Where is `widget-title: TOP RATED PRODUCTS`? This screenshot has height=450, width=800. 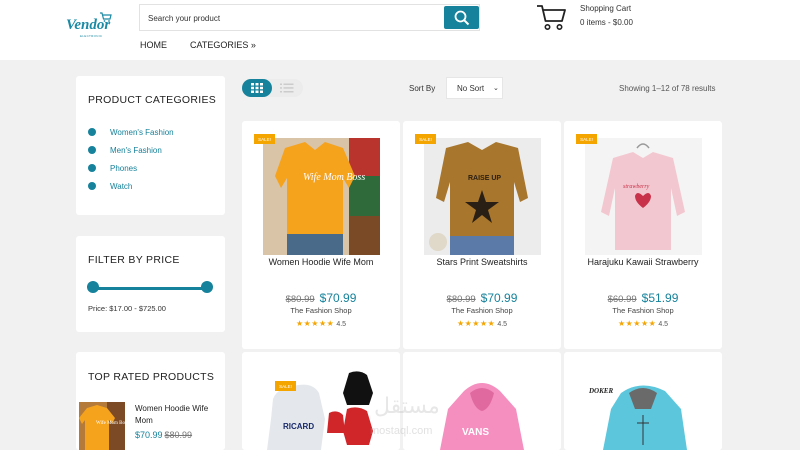 widget-title: TOP RATED PRODUCTS is located at coordinates (151, 377).